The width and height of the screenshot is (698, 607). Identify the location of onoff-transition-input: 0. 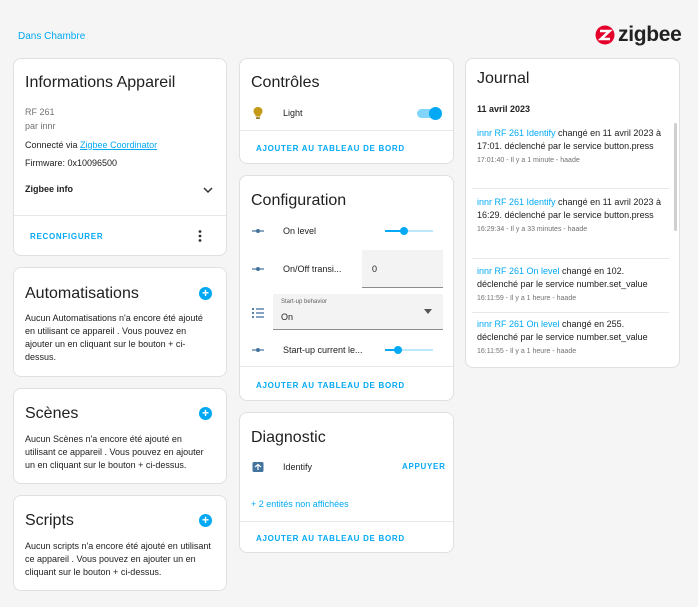
(402, 269).